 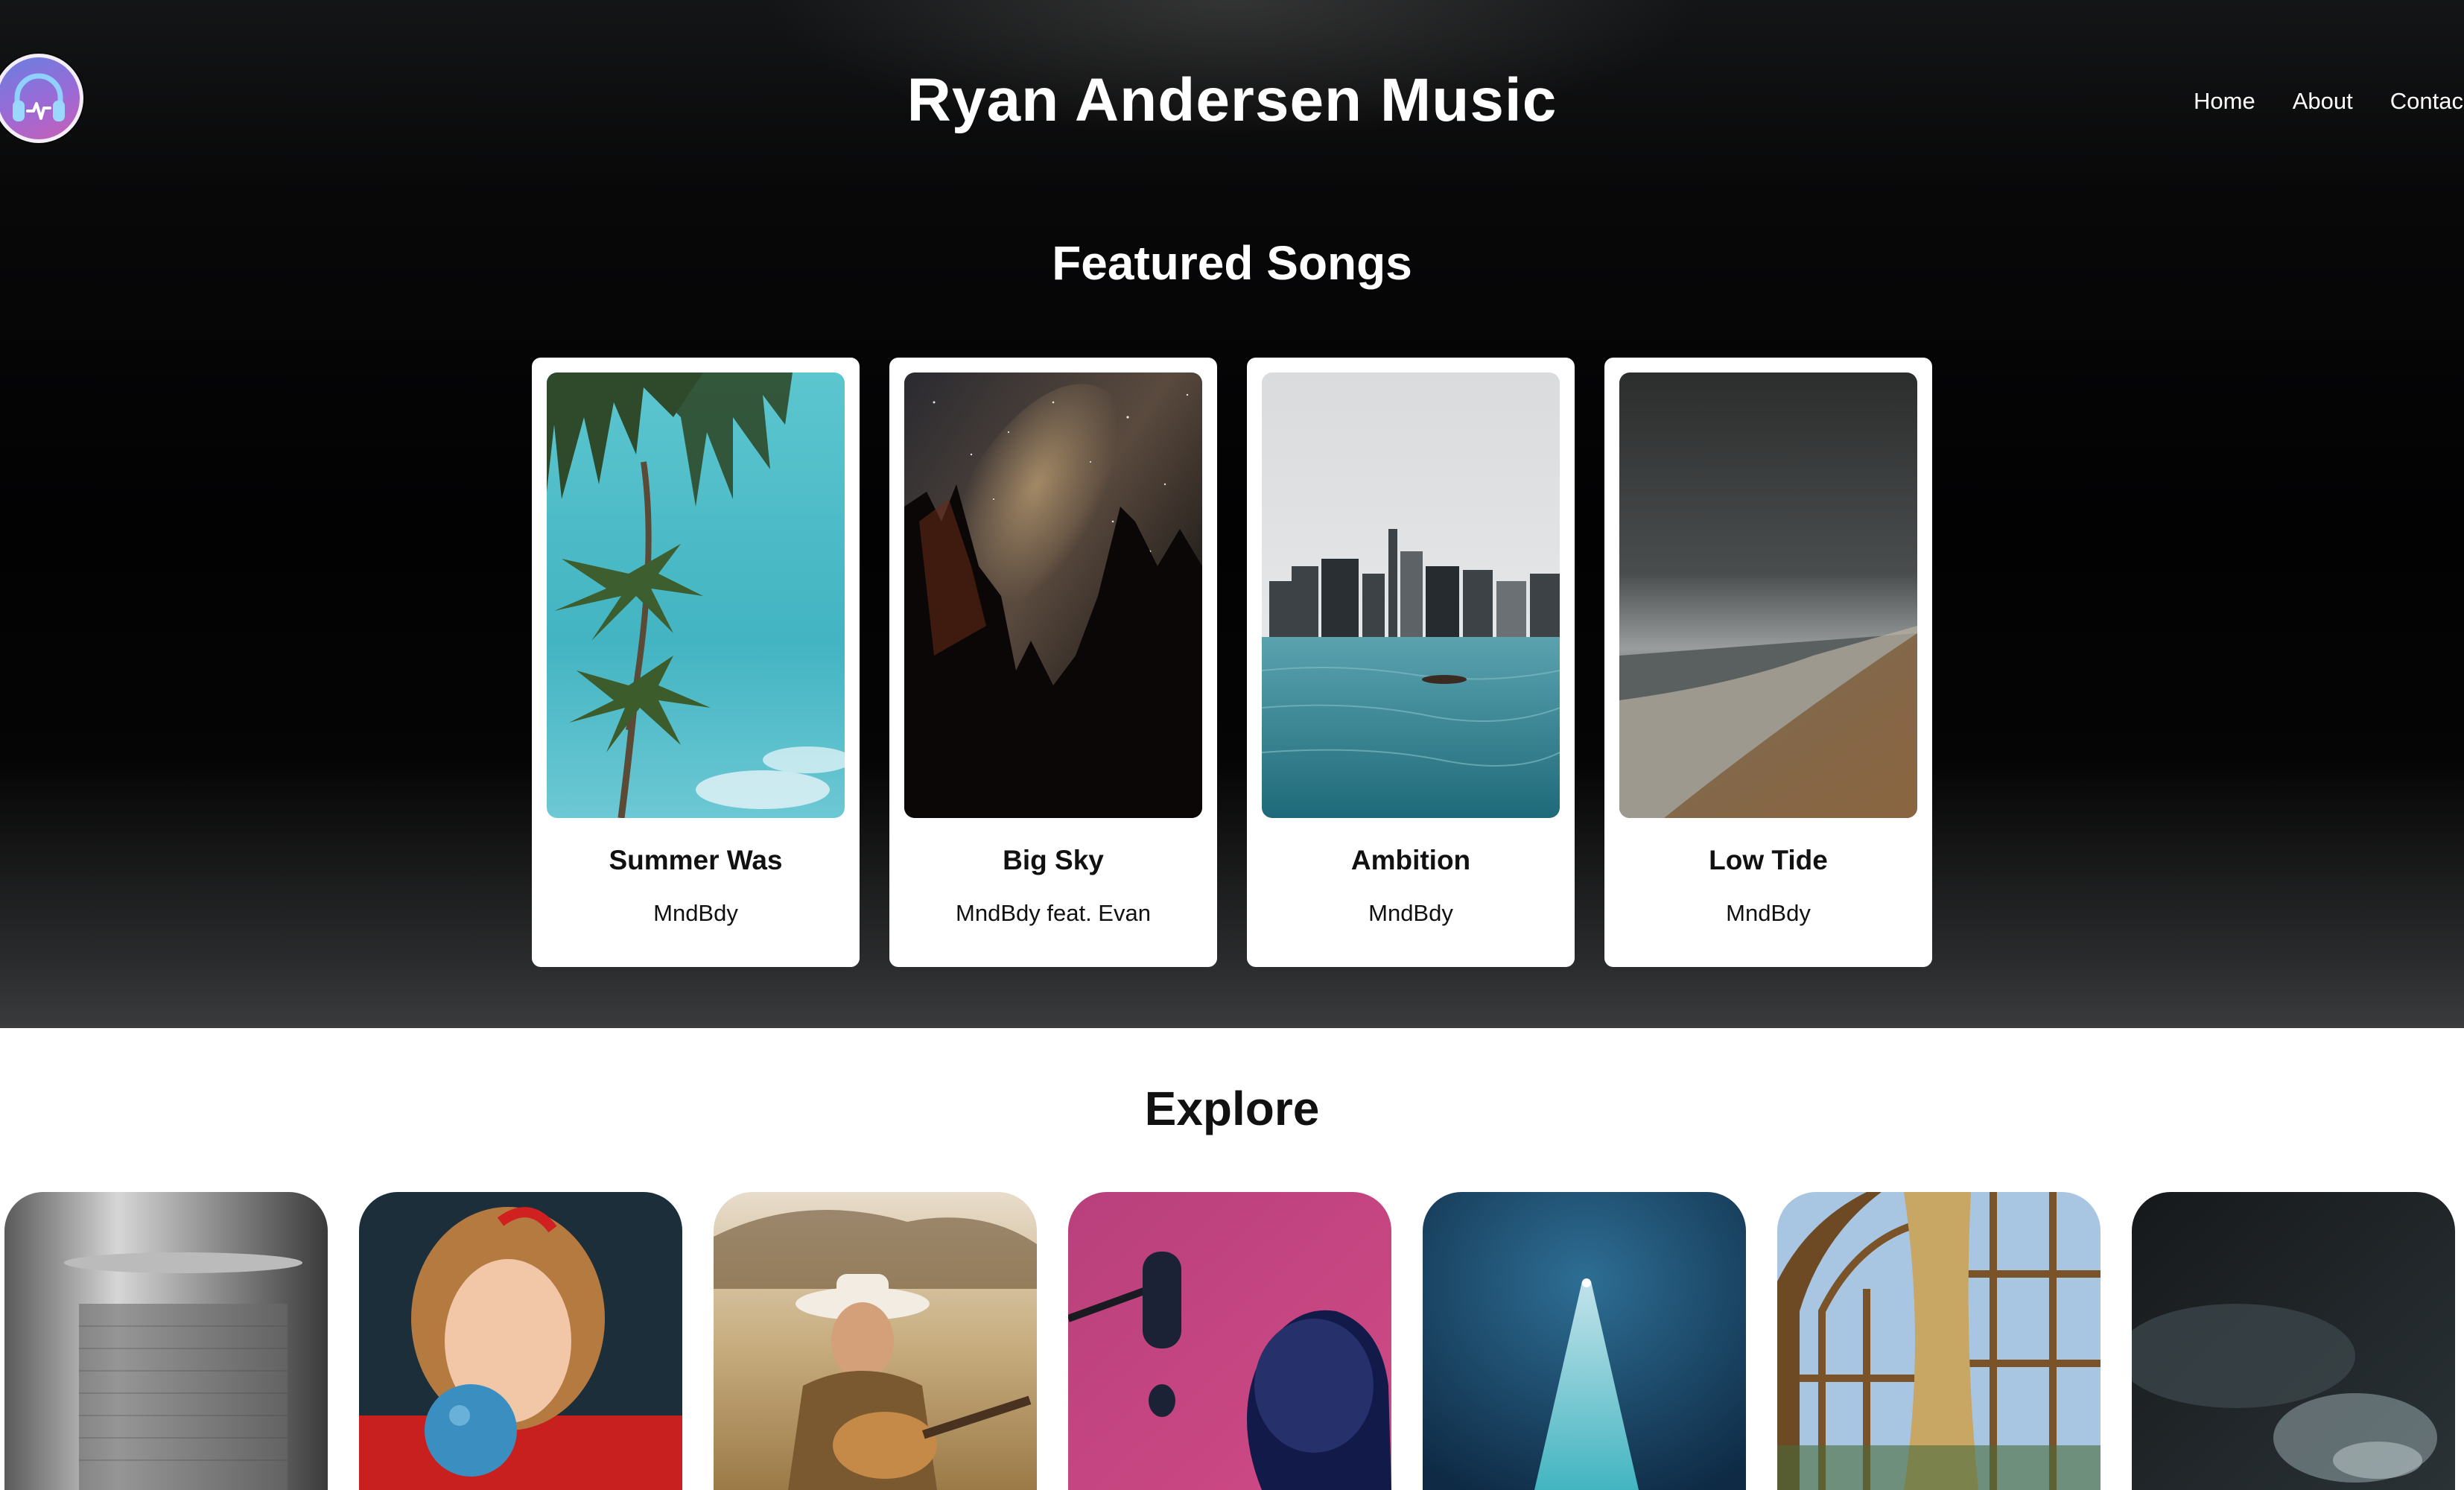 What do you see at coordinates (1053, 913) in the screenshot?
I see `song-artist: MndBdy feat. Evan` at bounding box center [1053, 913].